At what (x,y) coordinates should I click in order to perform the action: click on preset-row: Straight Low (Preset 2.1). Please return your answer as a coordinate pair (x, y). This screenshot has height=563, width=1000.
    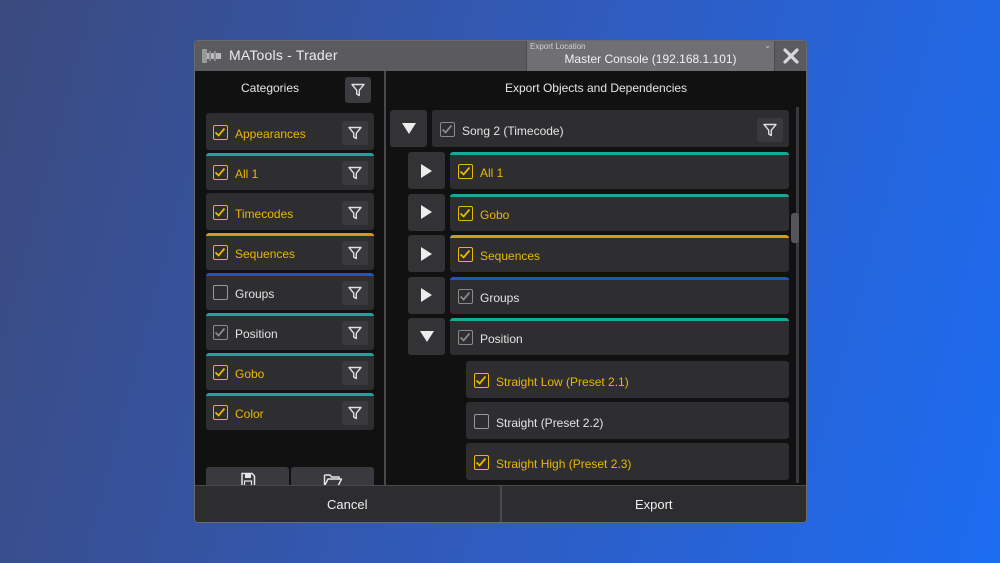
    Looking at the image, I should click on (627, 379).